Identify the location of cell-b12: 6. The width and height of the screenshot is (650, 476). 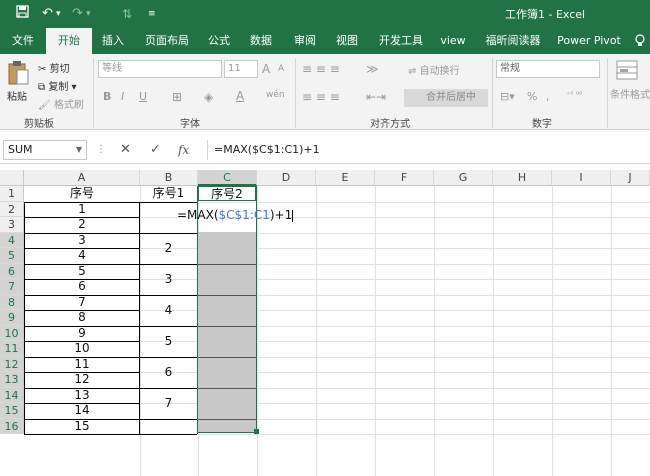
(168, 372).